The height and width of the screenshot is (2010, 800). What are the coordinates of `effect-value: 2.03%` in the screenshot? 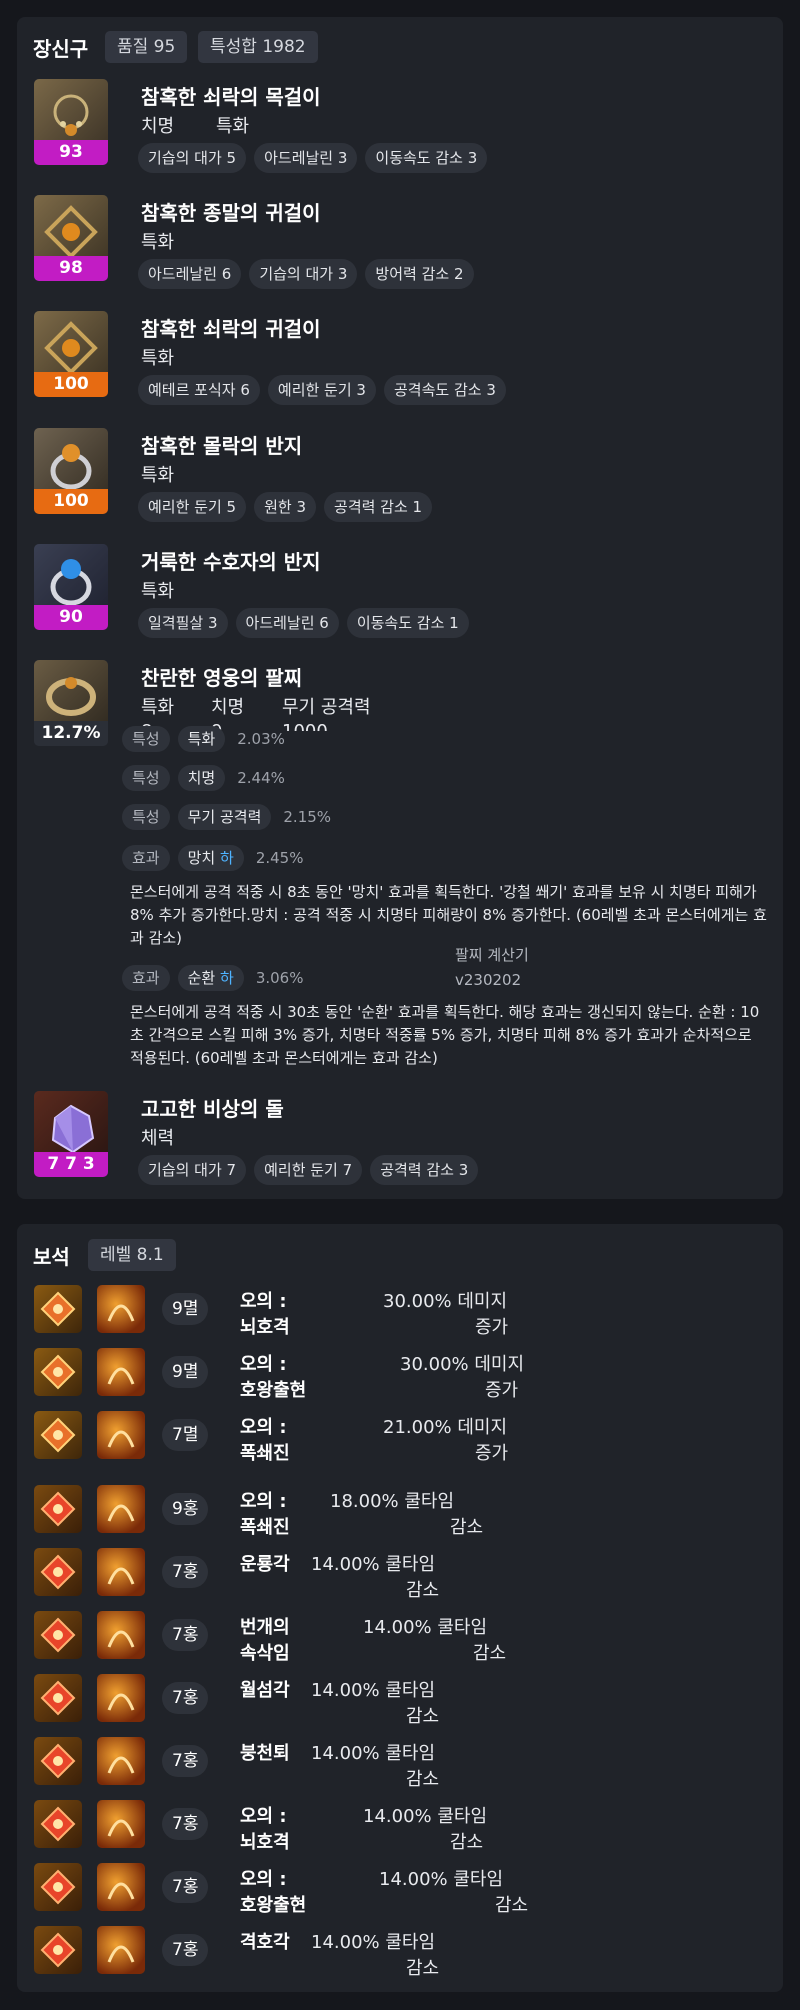 It's located at (261, 739).